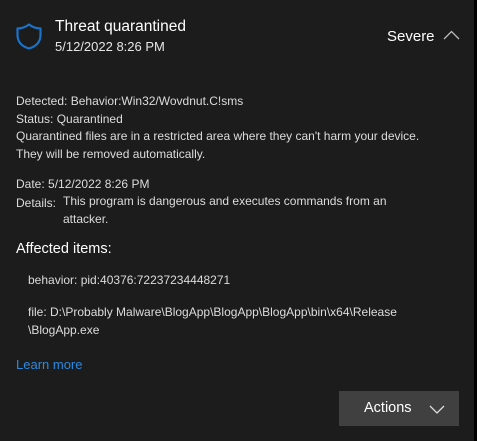  I want to click on actions-label: Actions, so click(388, 408).